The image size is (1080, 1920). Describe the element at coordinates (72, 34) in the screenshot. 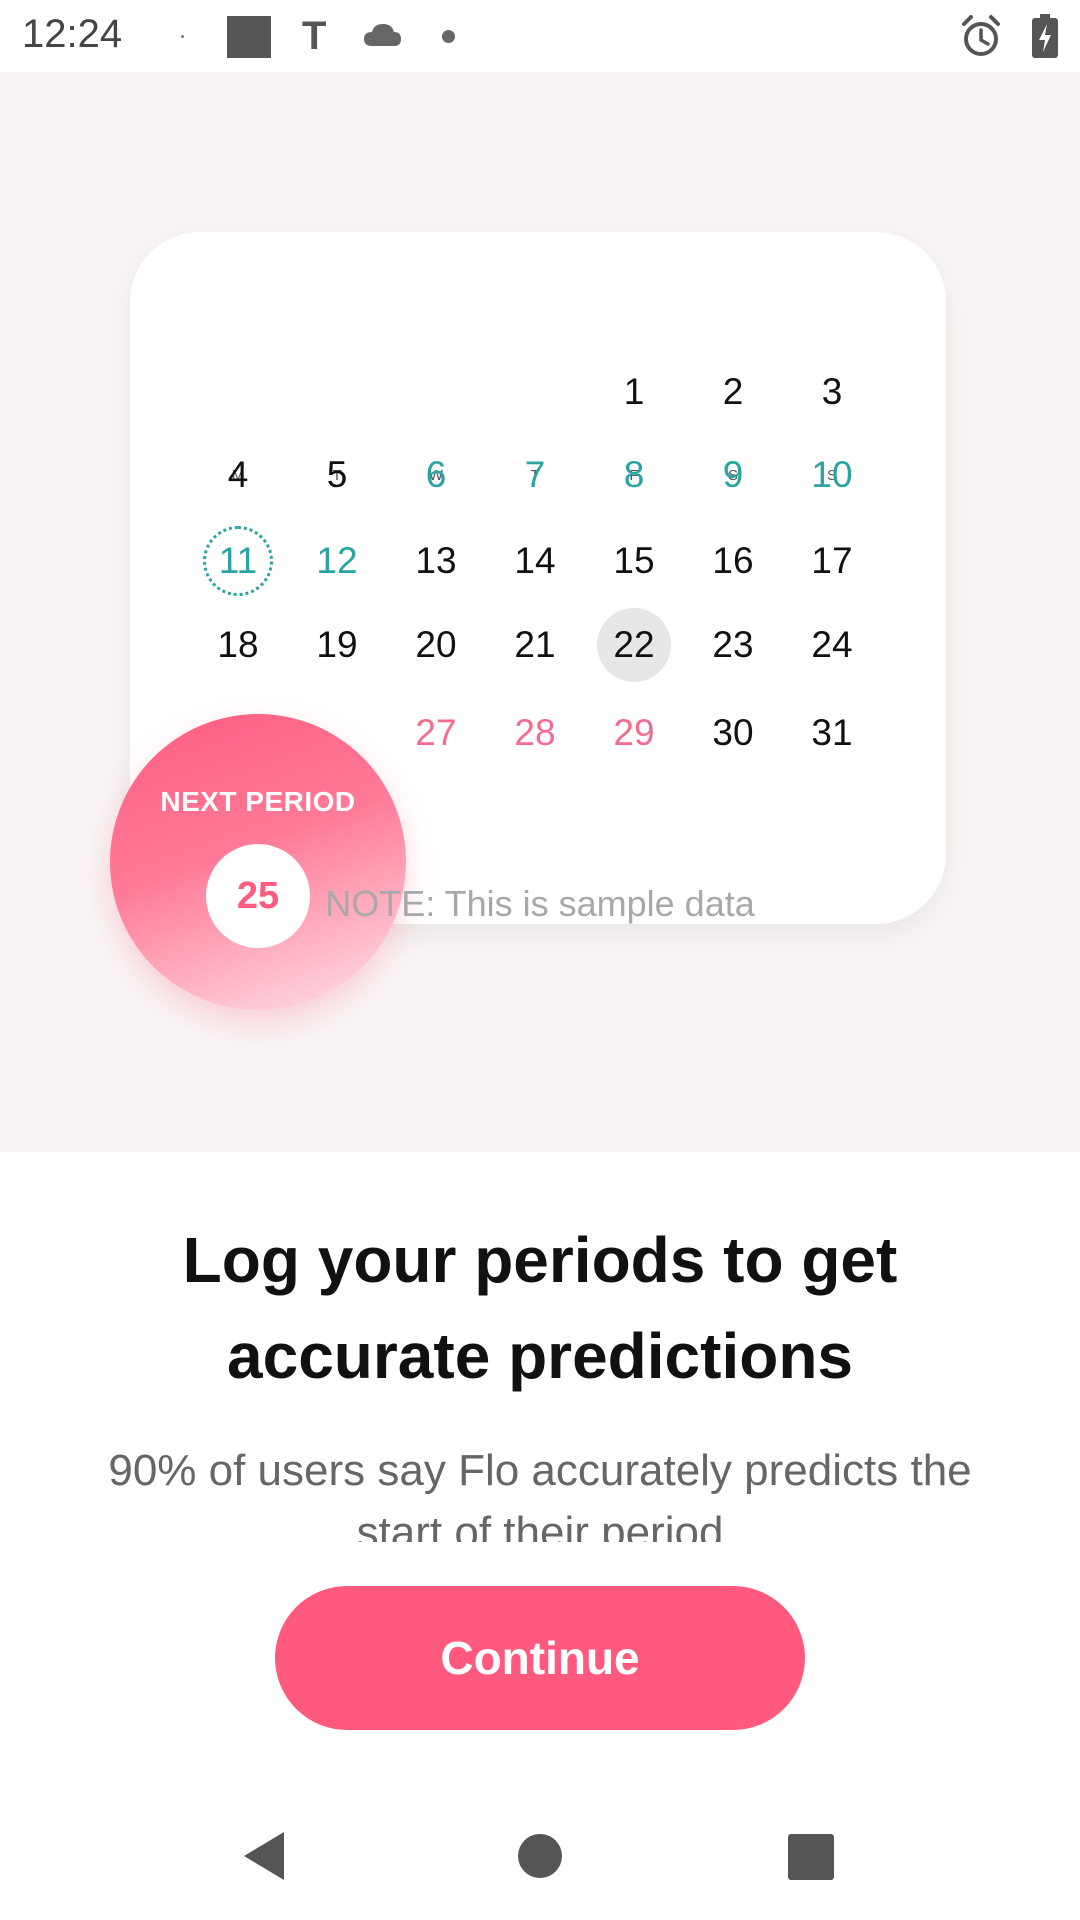

I see `status-time: 12:24` at that location.